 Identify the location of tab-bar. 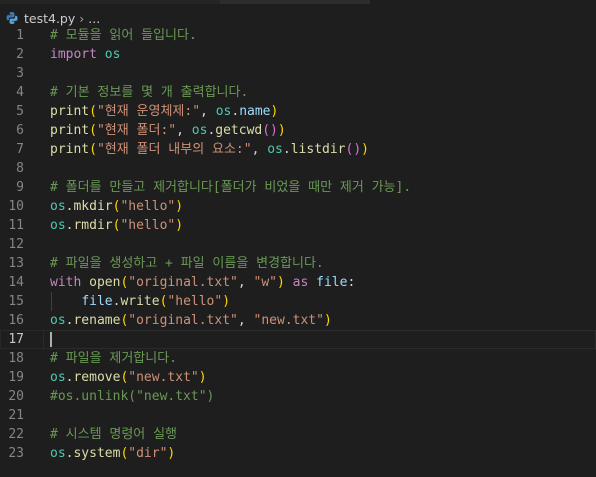
(298, 3).